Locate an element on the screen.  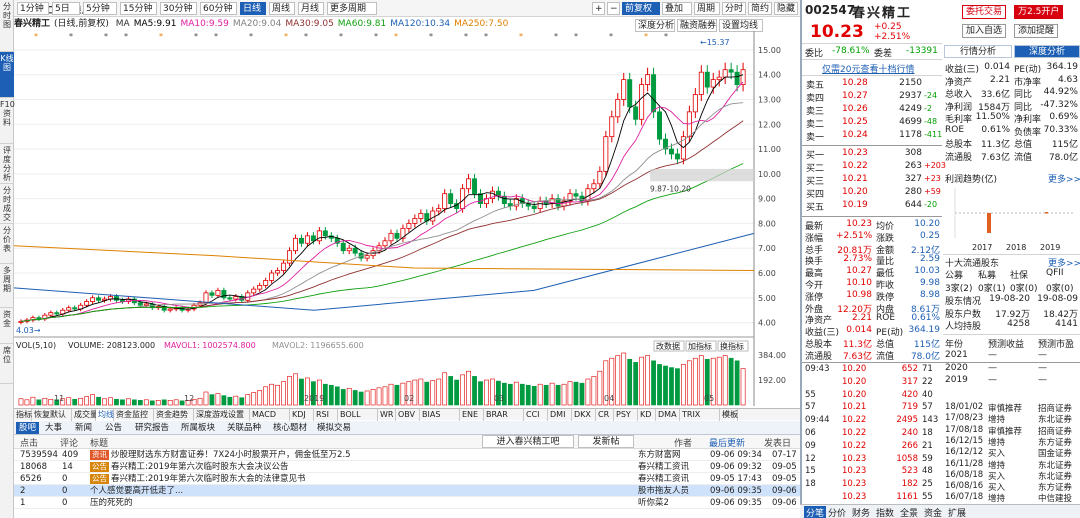
vtab-multi-period: 多周期 is located at coordinates (7, 286).